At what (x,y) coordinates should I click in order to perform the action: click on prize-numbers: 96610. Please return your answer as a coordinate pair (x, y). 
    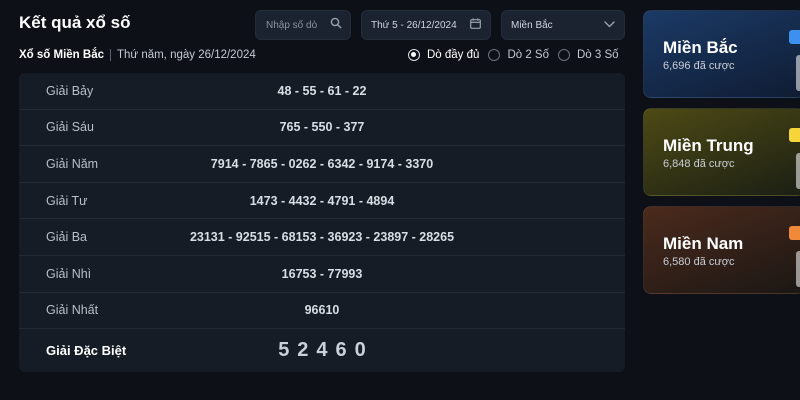
    Looking at the image, I should click on (322, 310).